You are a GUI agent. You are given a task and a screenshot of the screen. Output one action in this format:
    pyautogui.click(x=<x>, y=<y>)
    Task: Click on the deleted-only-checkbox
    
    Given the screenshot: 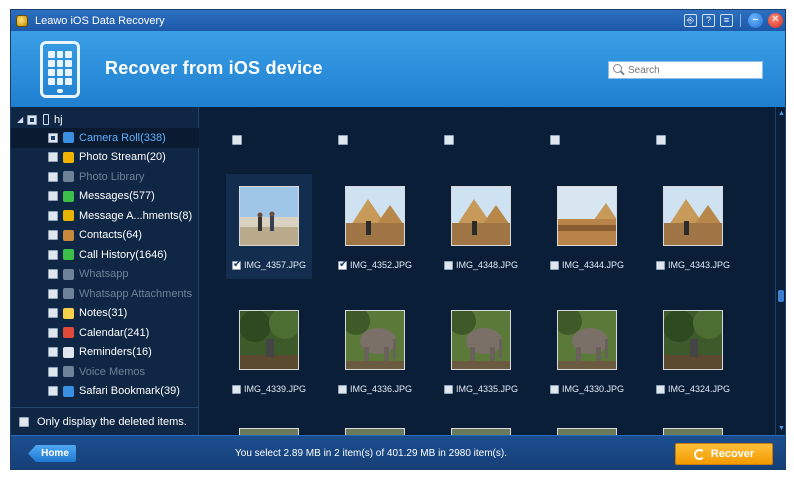 What is the action you would take?
    pyautogui.click(x=24, y=421)
    